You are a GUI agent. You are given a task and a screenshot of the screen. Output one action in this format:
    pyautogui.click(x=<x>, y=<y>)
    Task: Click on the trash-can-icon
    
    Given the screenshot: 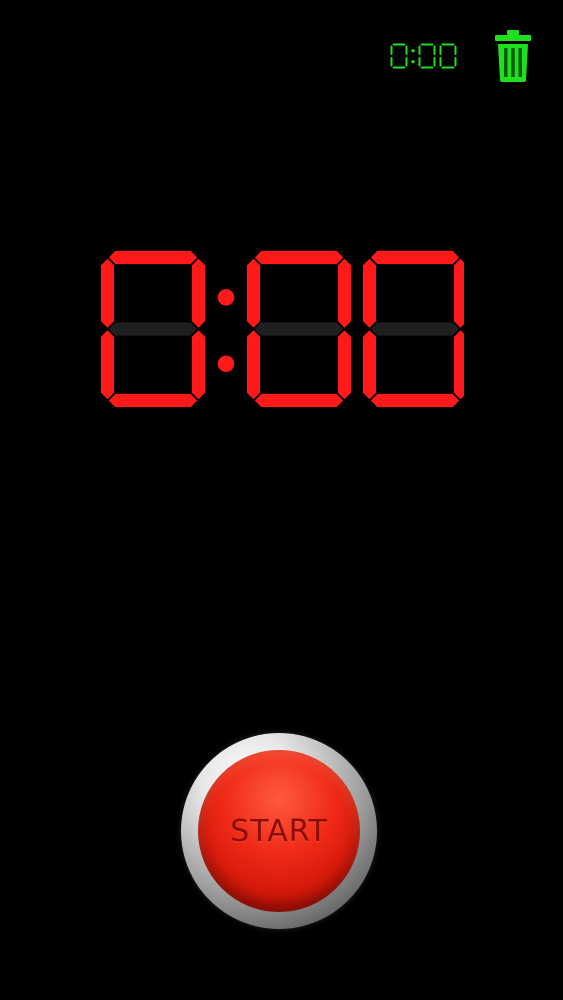 What is the action you would take?
    pyautogui.click(x=513, y=56)
    